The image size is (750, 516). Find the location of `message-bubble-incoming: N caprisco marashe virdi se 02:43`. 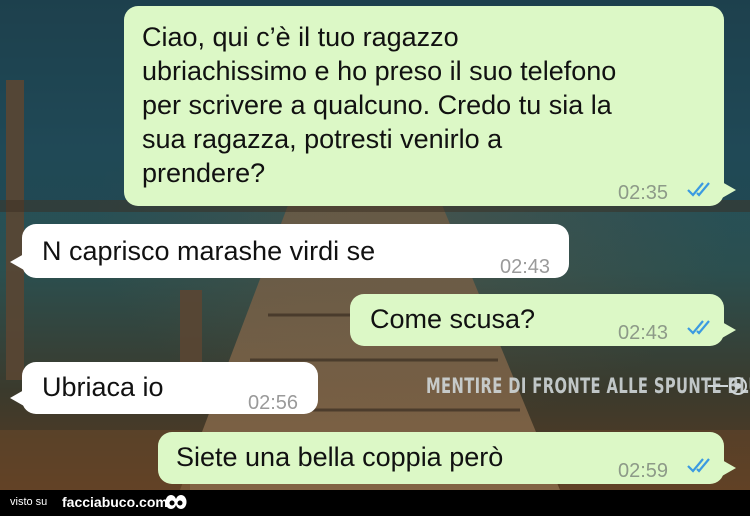

message-bubble-incoming: N caprisco marashe virdi se 02:43 is located at coordinates (289, 251).